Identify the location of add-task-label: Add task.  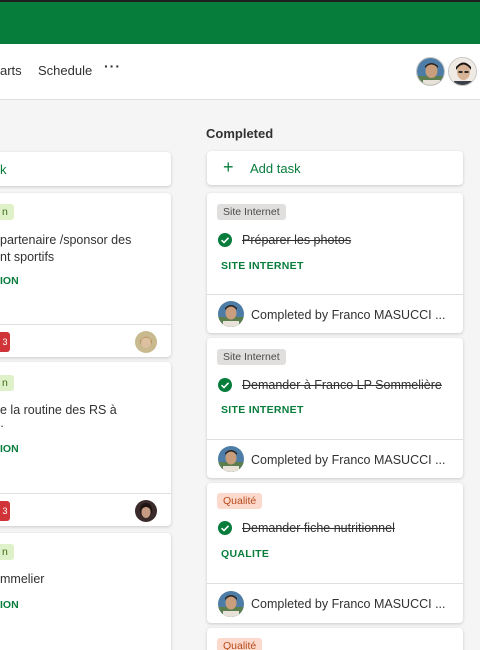
(275, 168).